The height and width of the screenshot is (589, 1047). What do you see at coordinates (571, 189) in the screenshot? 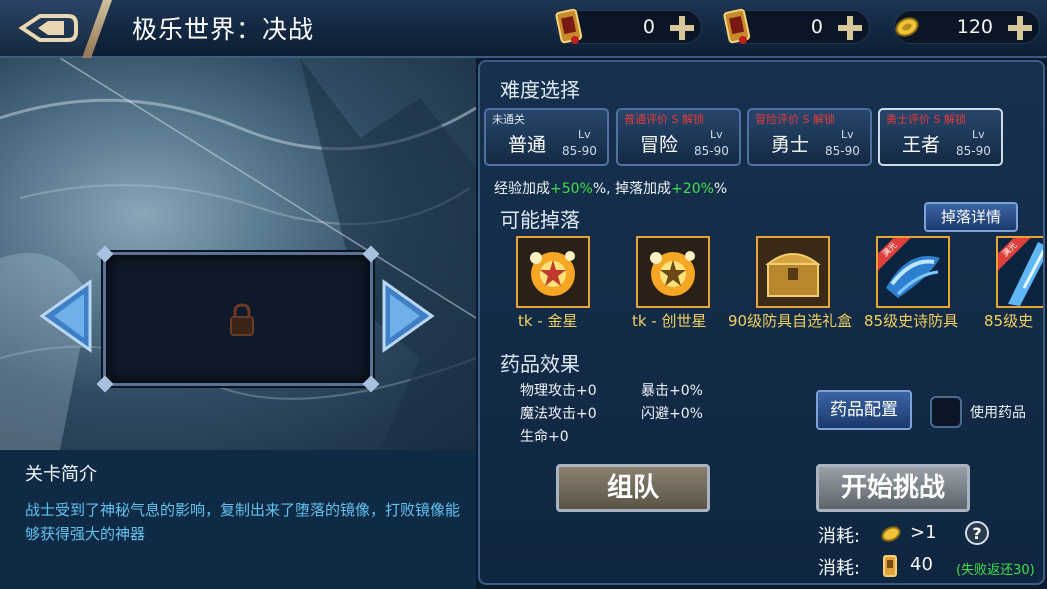
I see `bonus-exp-value: +50%` at bounding box center [571, 189].